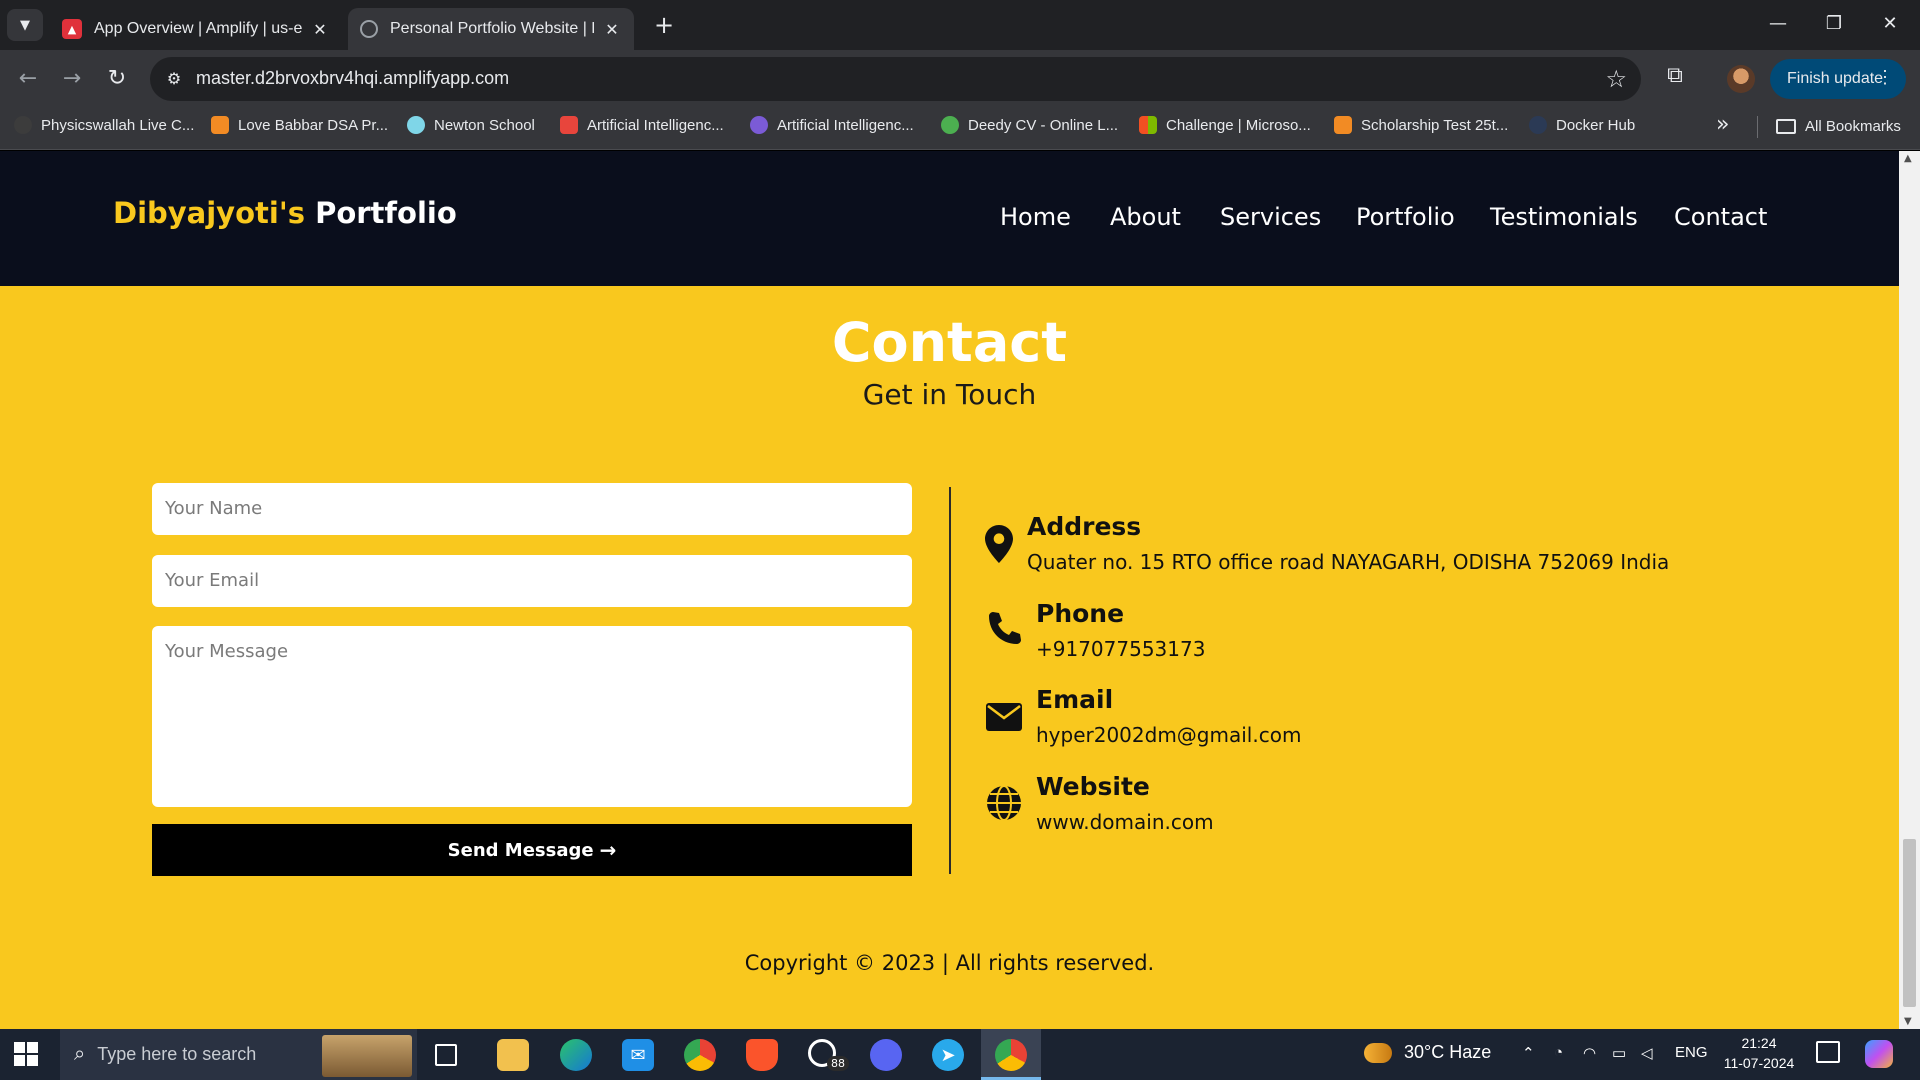 The image size is (1920, 1080). What do you see at coordinates (1528, 1053) in the screenshot?
I see `chevron-up-icon: ⌃` at bounding box center [1528, 1053].